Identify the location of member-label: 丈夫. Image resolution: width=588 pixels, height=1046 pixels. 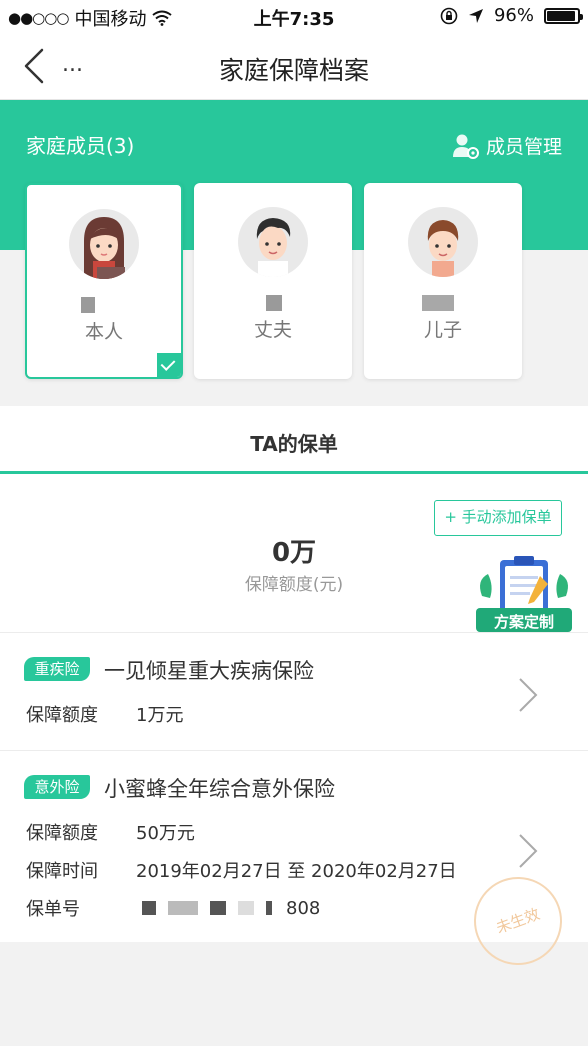
(272, 330).